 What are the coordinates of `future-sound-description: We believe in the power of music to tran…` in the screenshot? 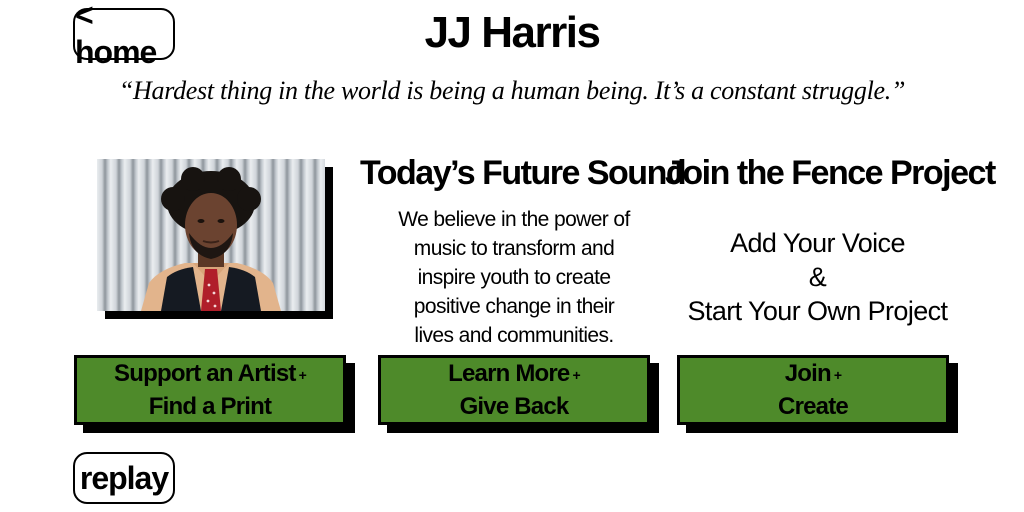 It's located at (514, 277).